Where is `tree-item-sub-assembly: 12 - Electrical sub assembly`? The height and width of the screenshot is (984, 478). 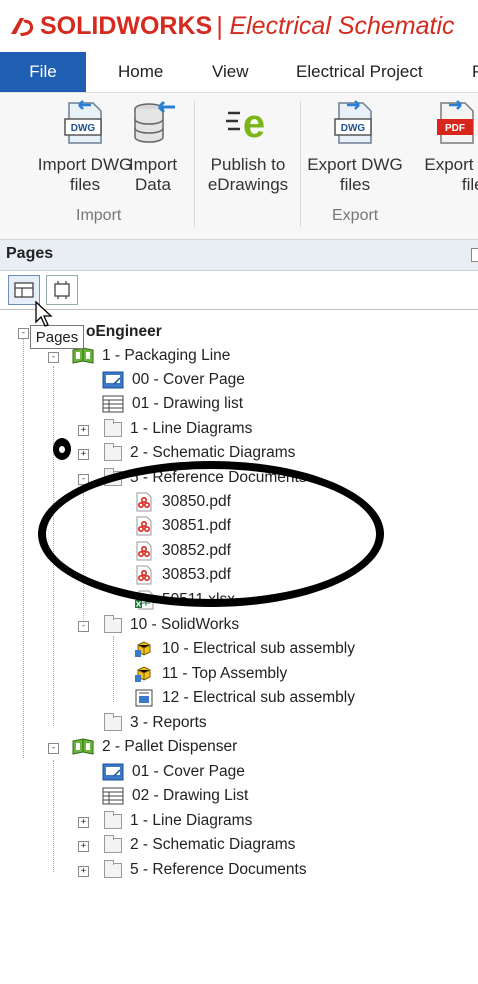 tree-item-sub-assembly: 12 - Electrical sub assembly is located at coordinates (244, 698).